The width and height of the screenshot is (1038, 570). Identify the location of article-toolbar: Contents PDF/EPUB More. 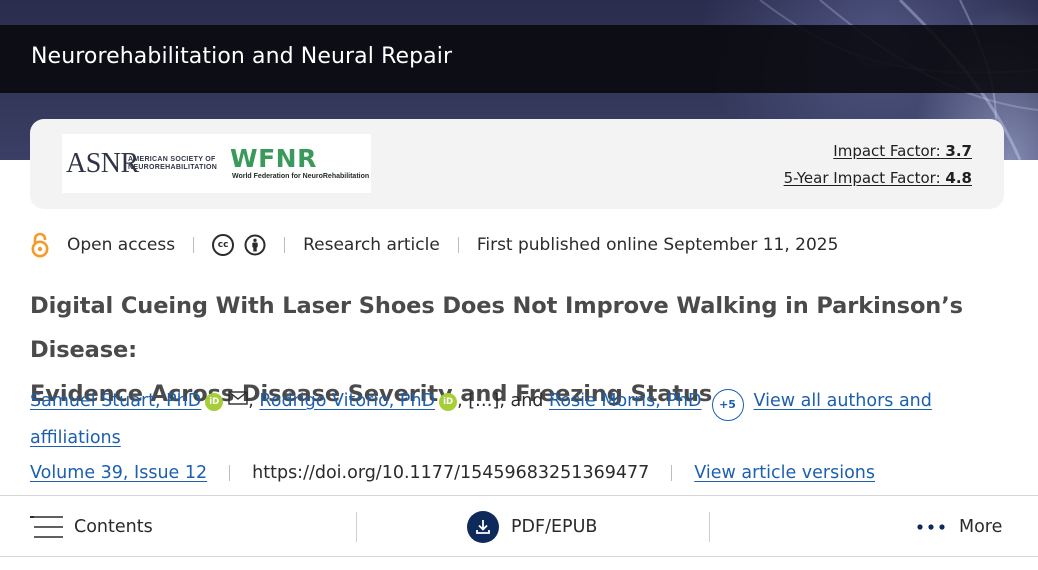
(519, 526).